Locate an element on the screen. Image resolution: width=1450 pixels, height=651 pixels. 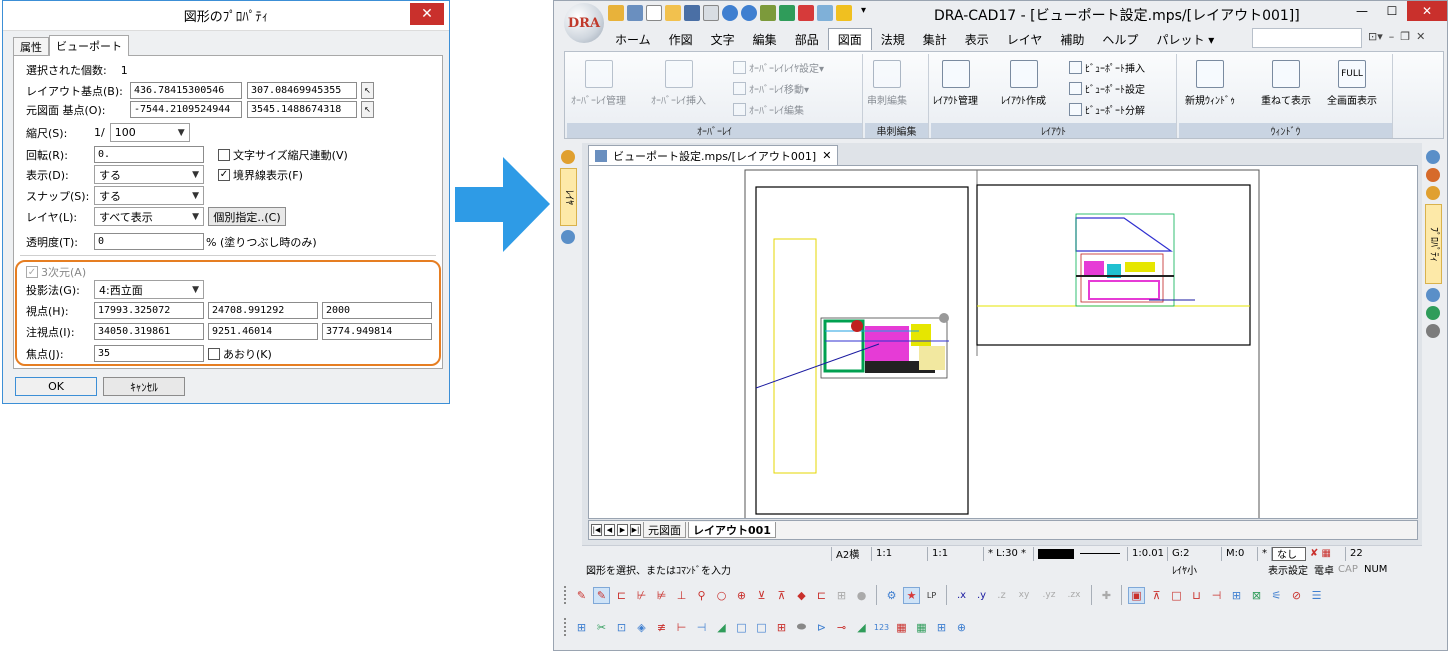
status-linetype is located at coordinates (1081, 553).